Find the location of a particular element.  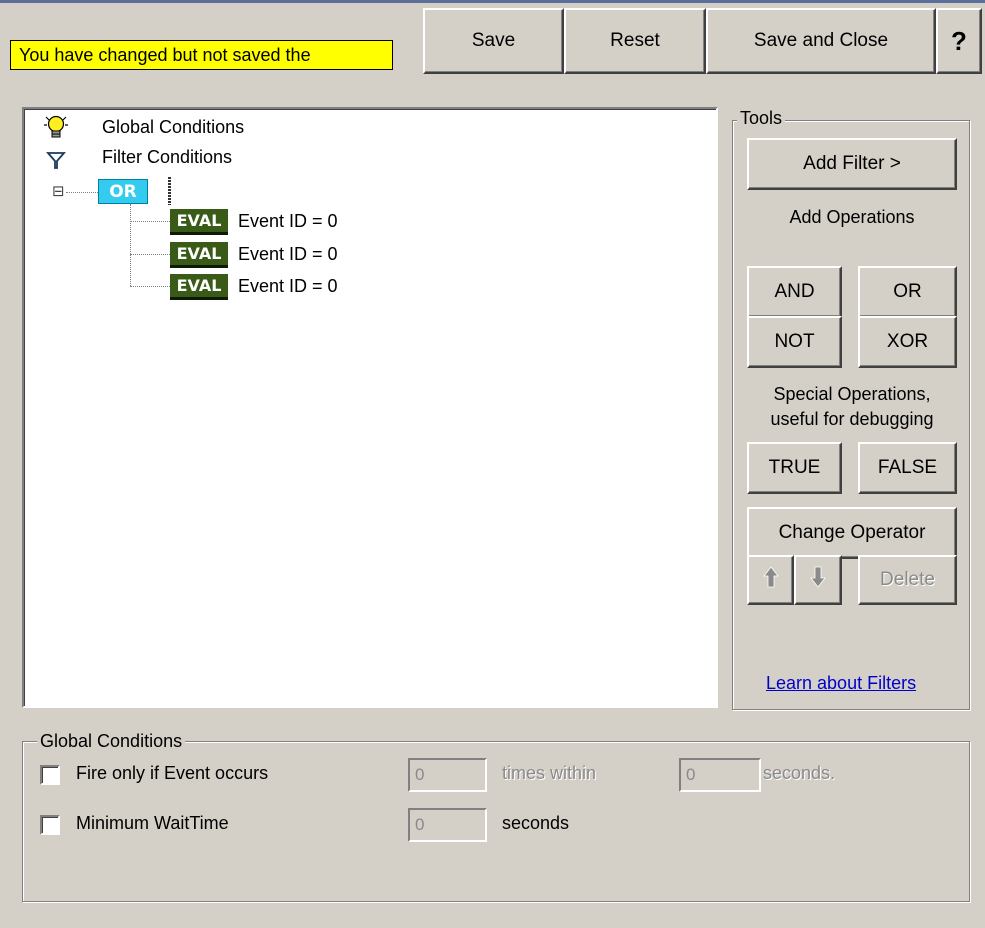

fire-only-label: Fire only if Event occurs is located at coordinates (172, 773).